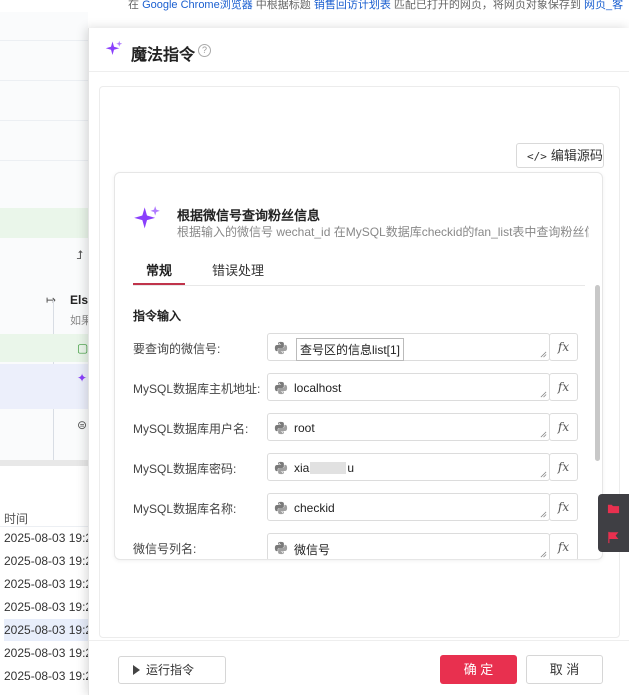 This screenshot has height=695, width=629. I want to click on side-tool-flag, so click(613, 537).